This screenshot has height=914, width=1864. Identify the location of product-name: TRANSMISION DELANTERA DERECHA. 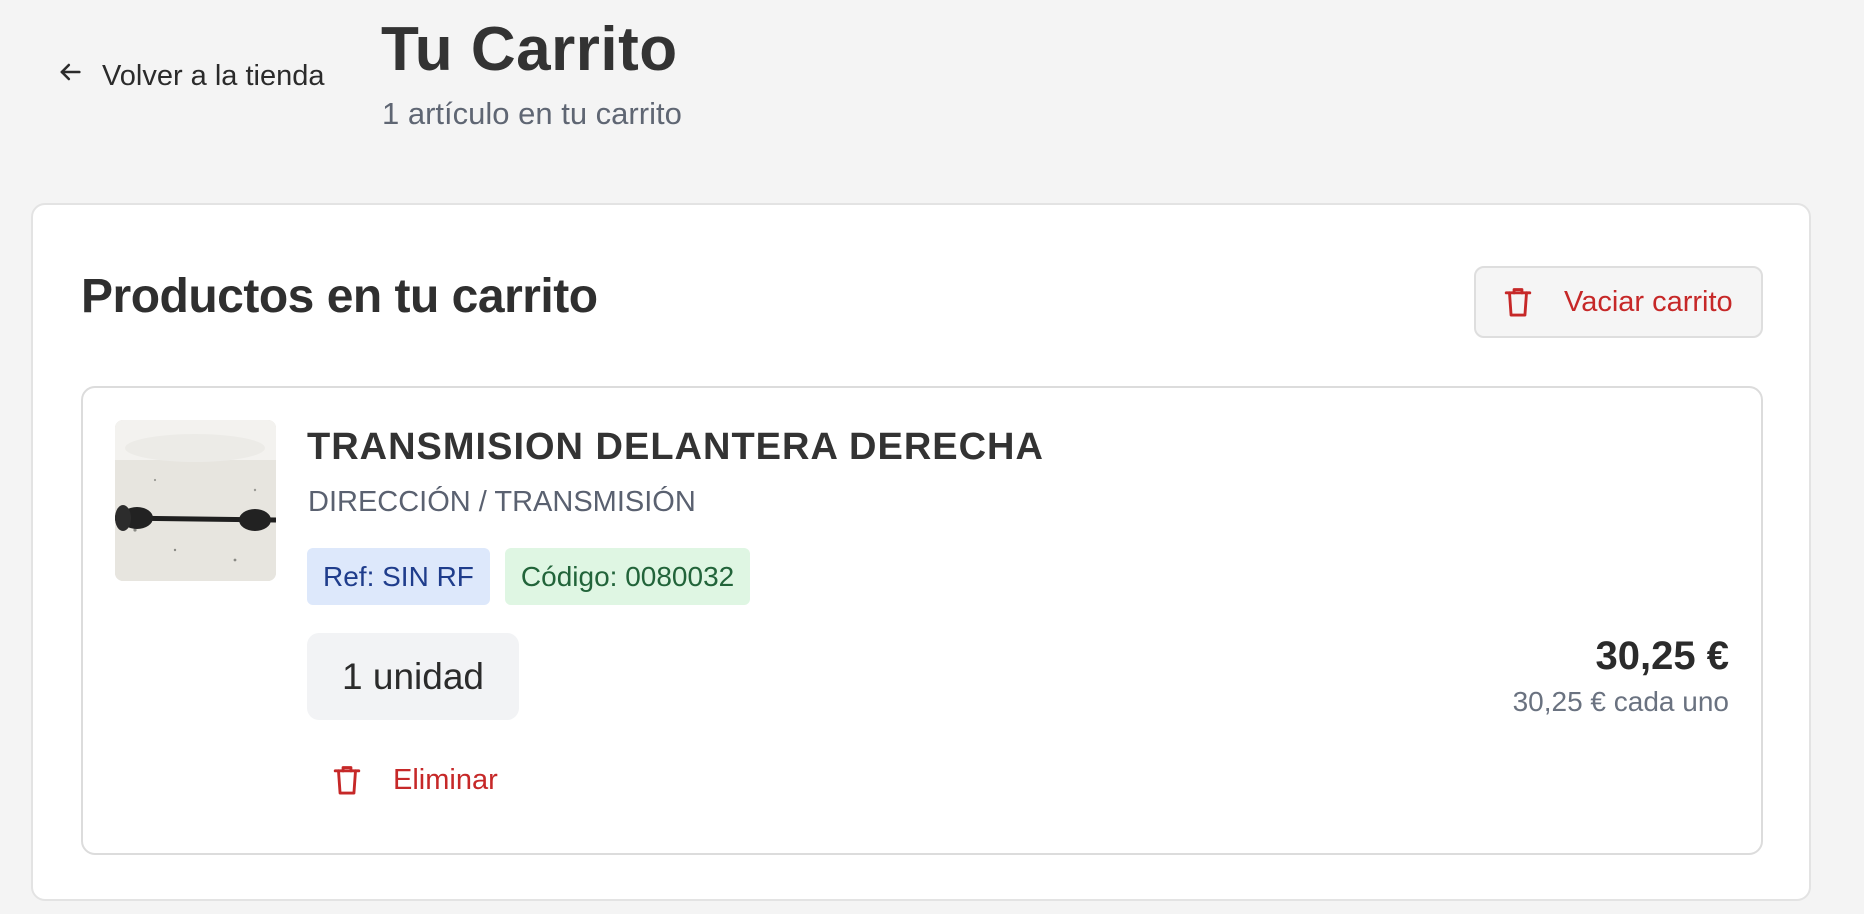
(675, 447).